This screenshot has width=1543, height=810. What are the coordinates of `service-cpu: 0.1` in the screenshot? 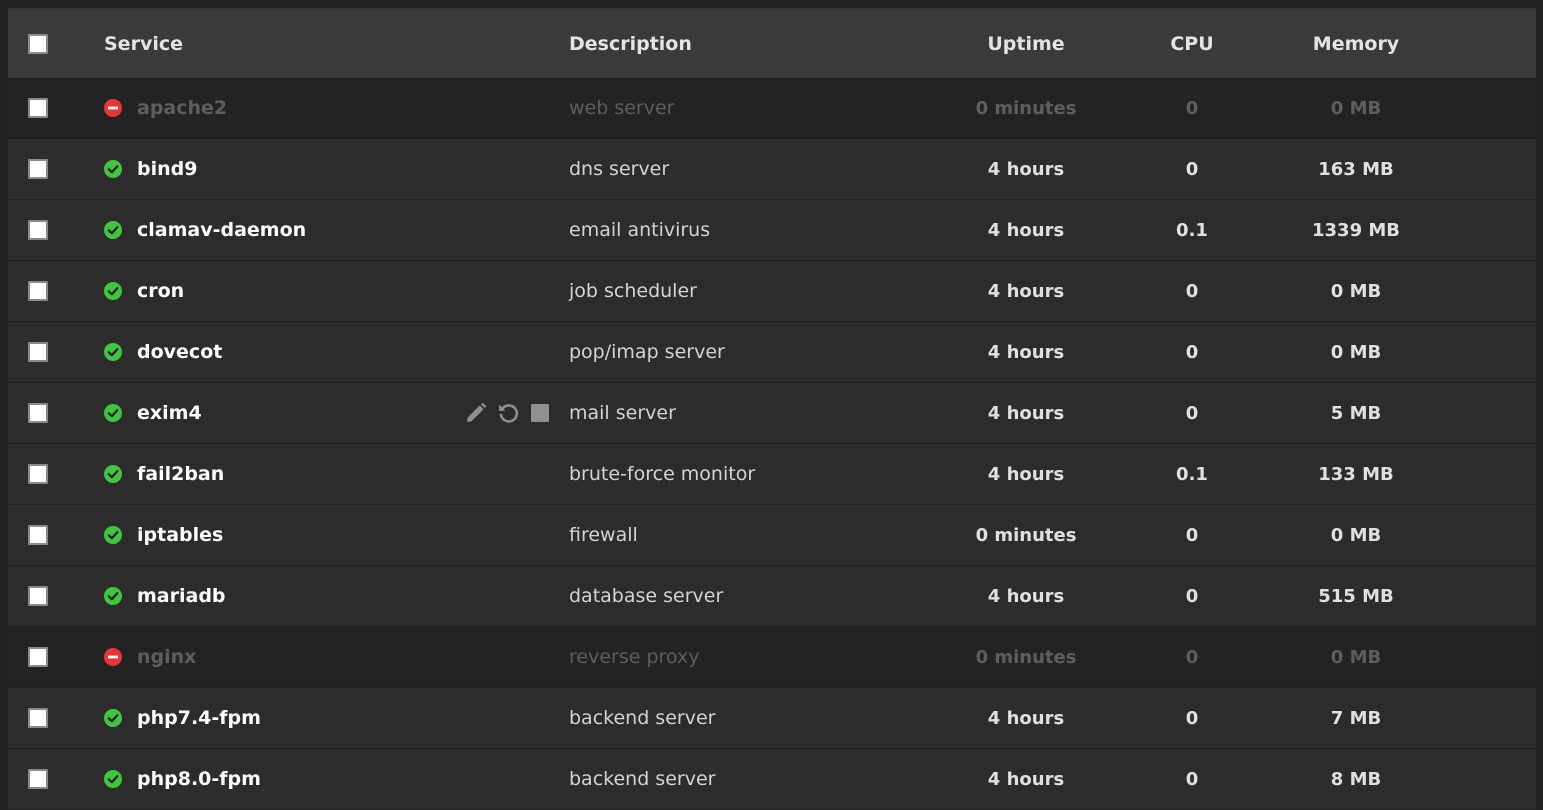 It's located at (1192, 474).